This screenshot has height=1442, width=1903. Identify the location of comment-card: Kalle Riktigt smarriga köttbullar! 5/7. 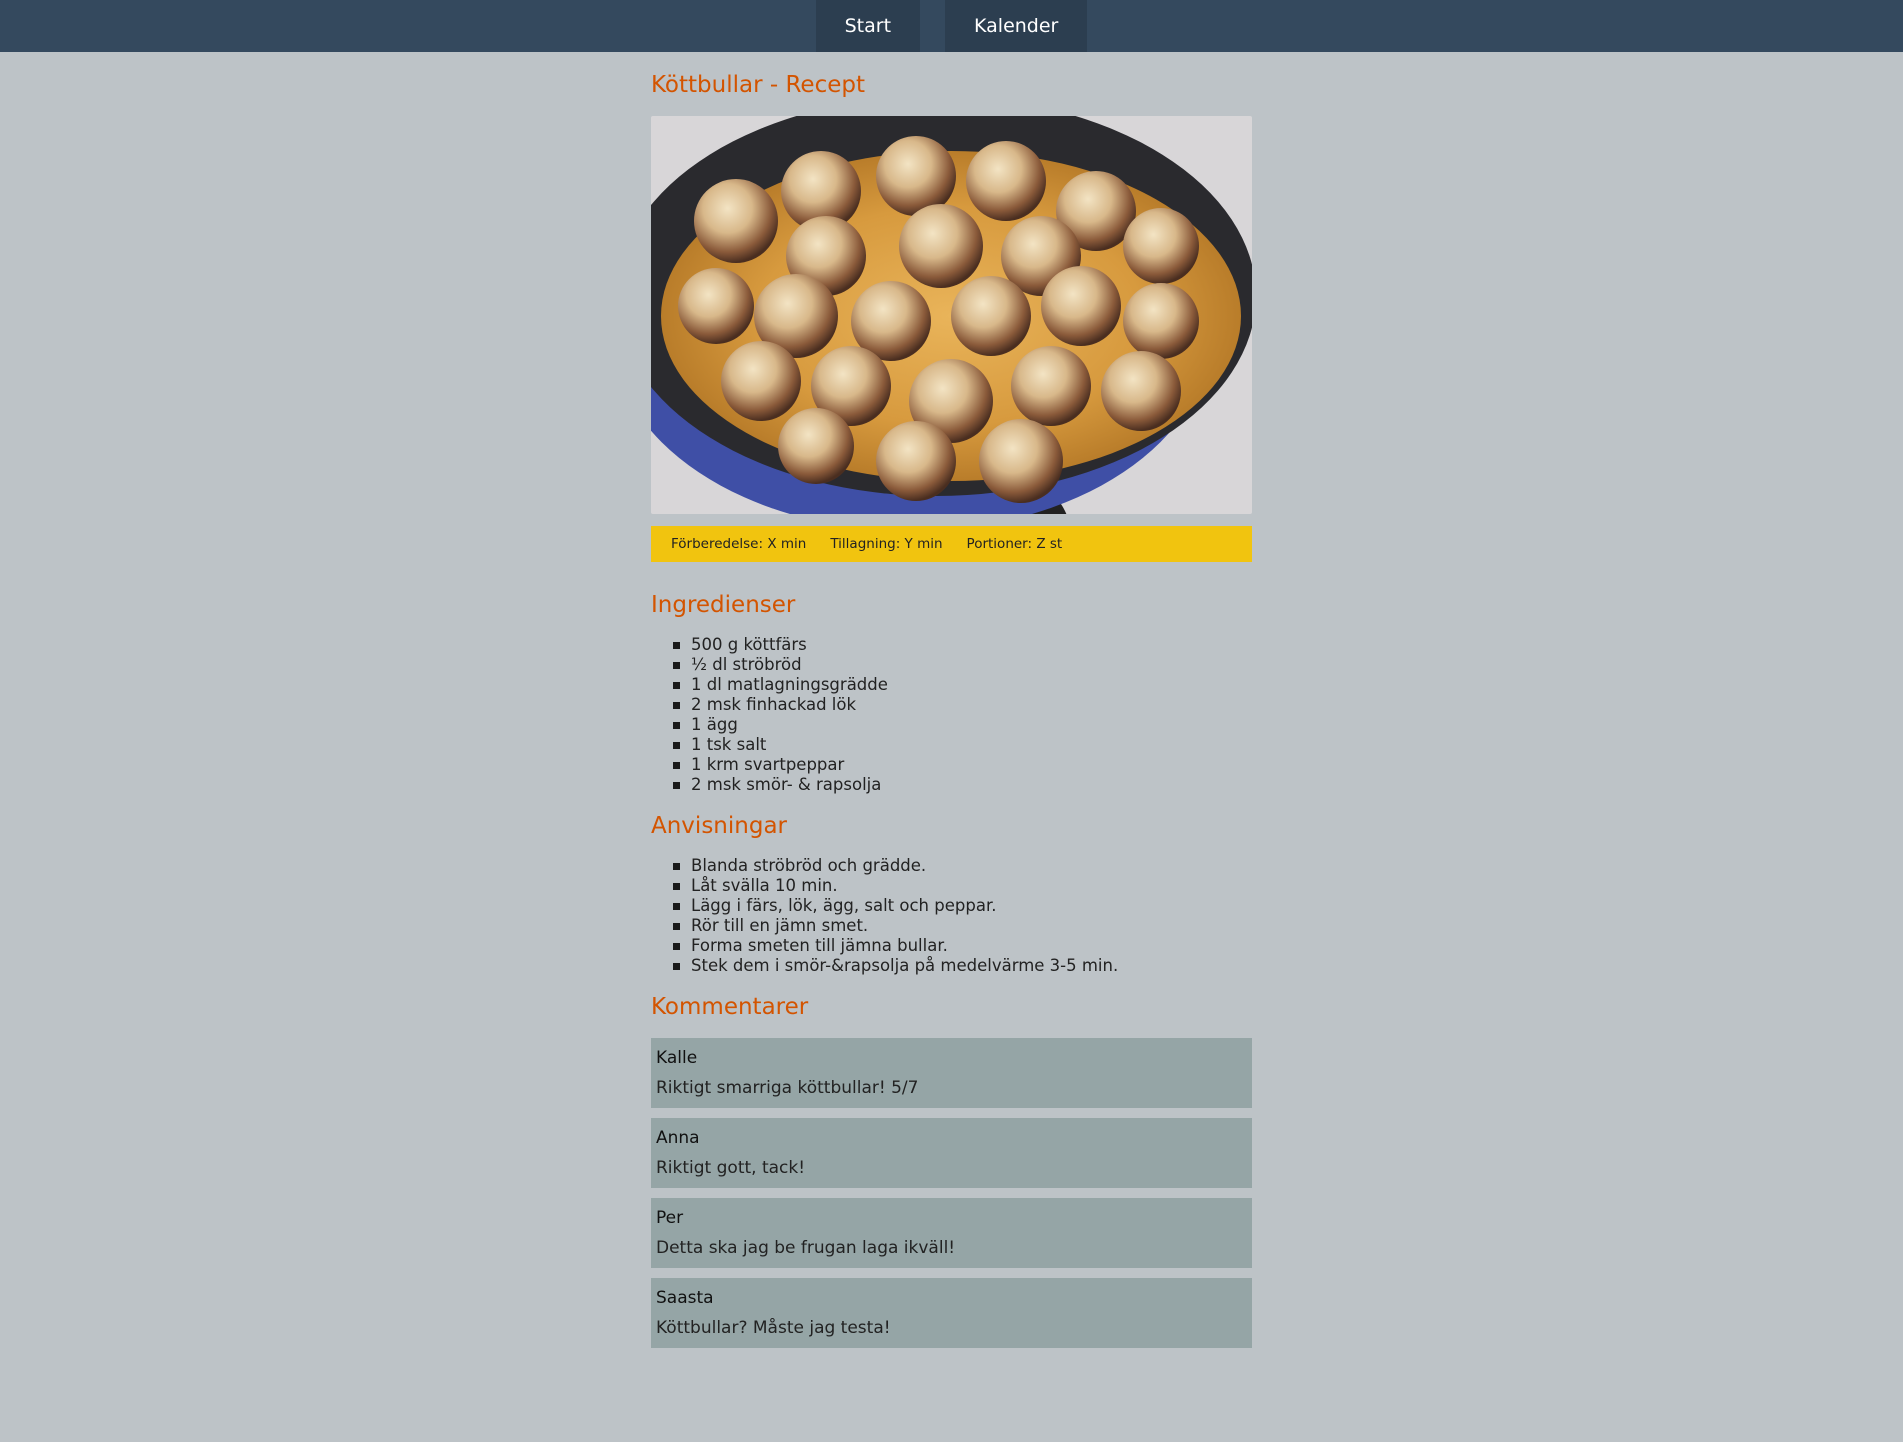
(951, 1073).